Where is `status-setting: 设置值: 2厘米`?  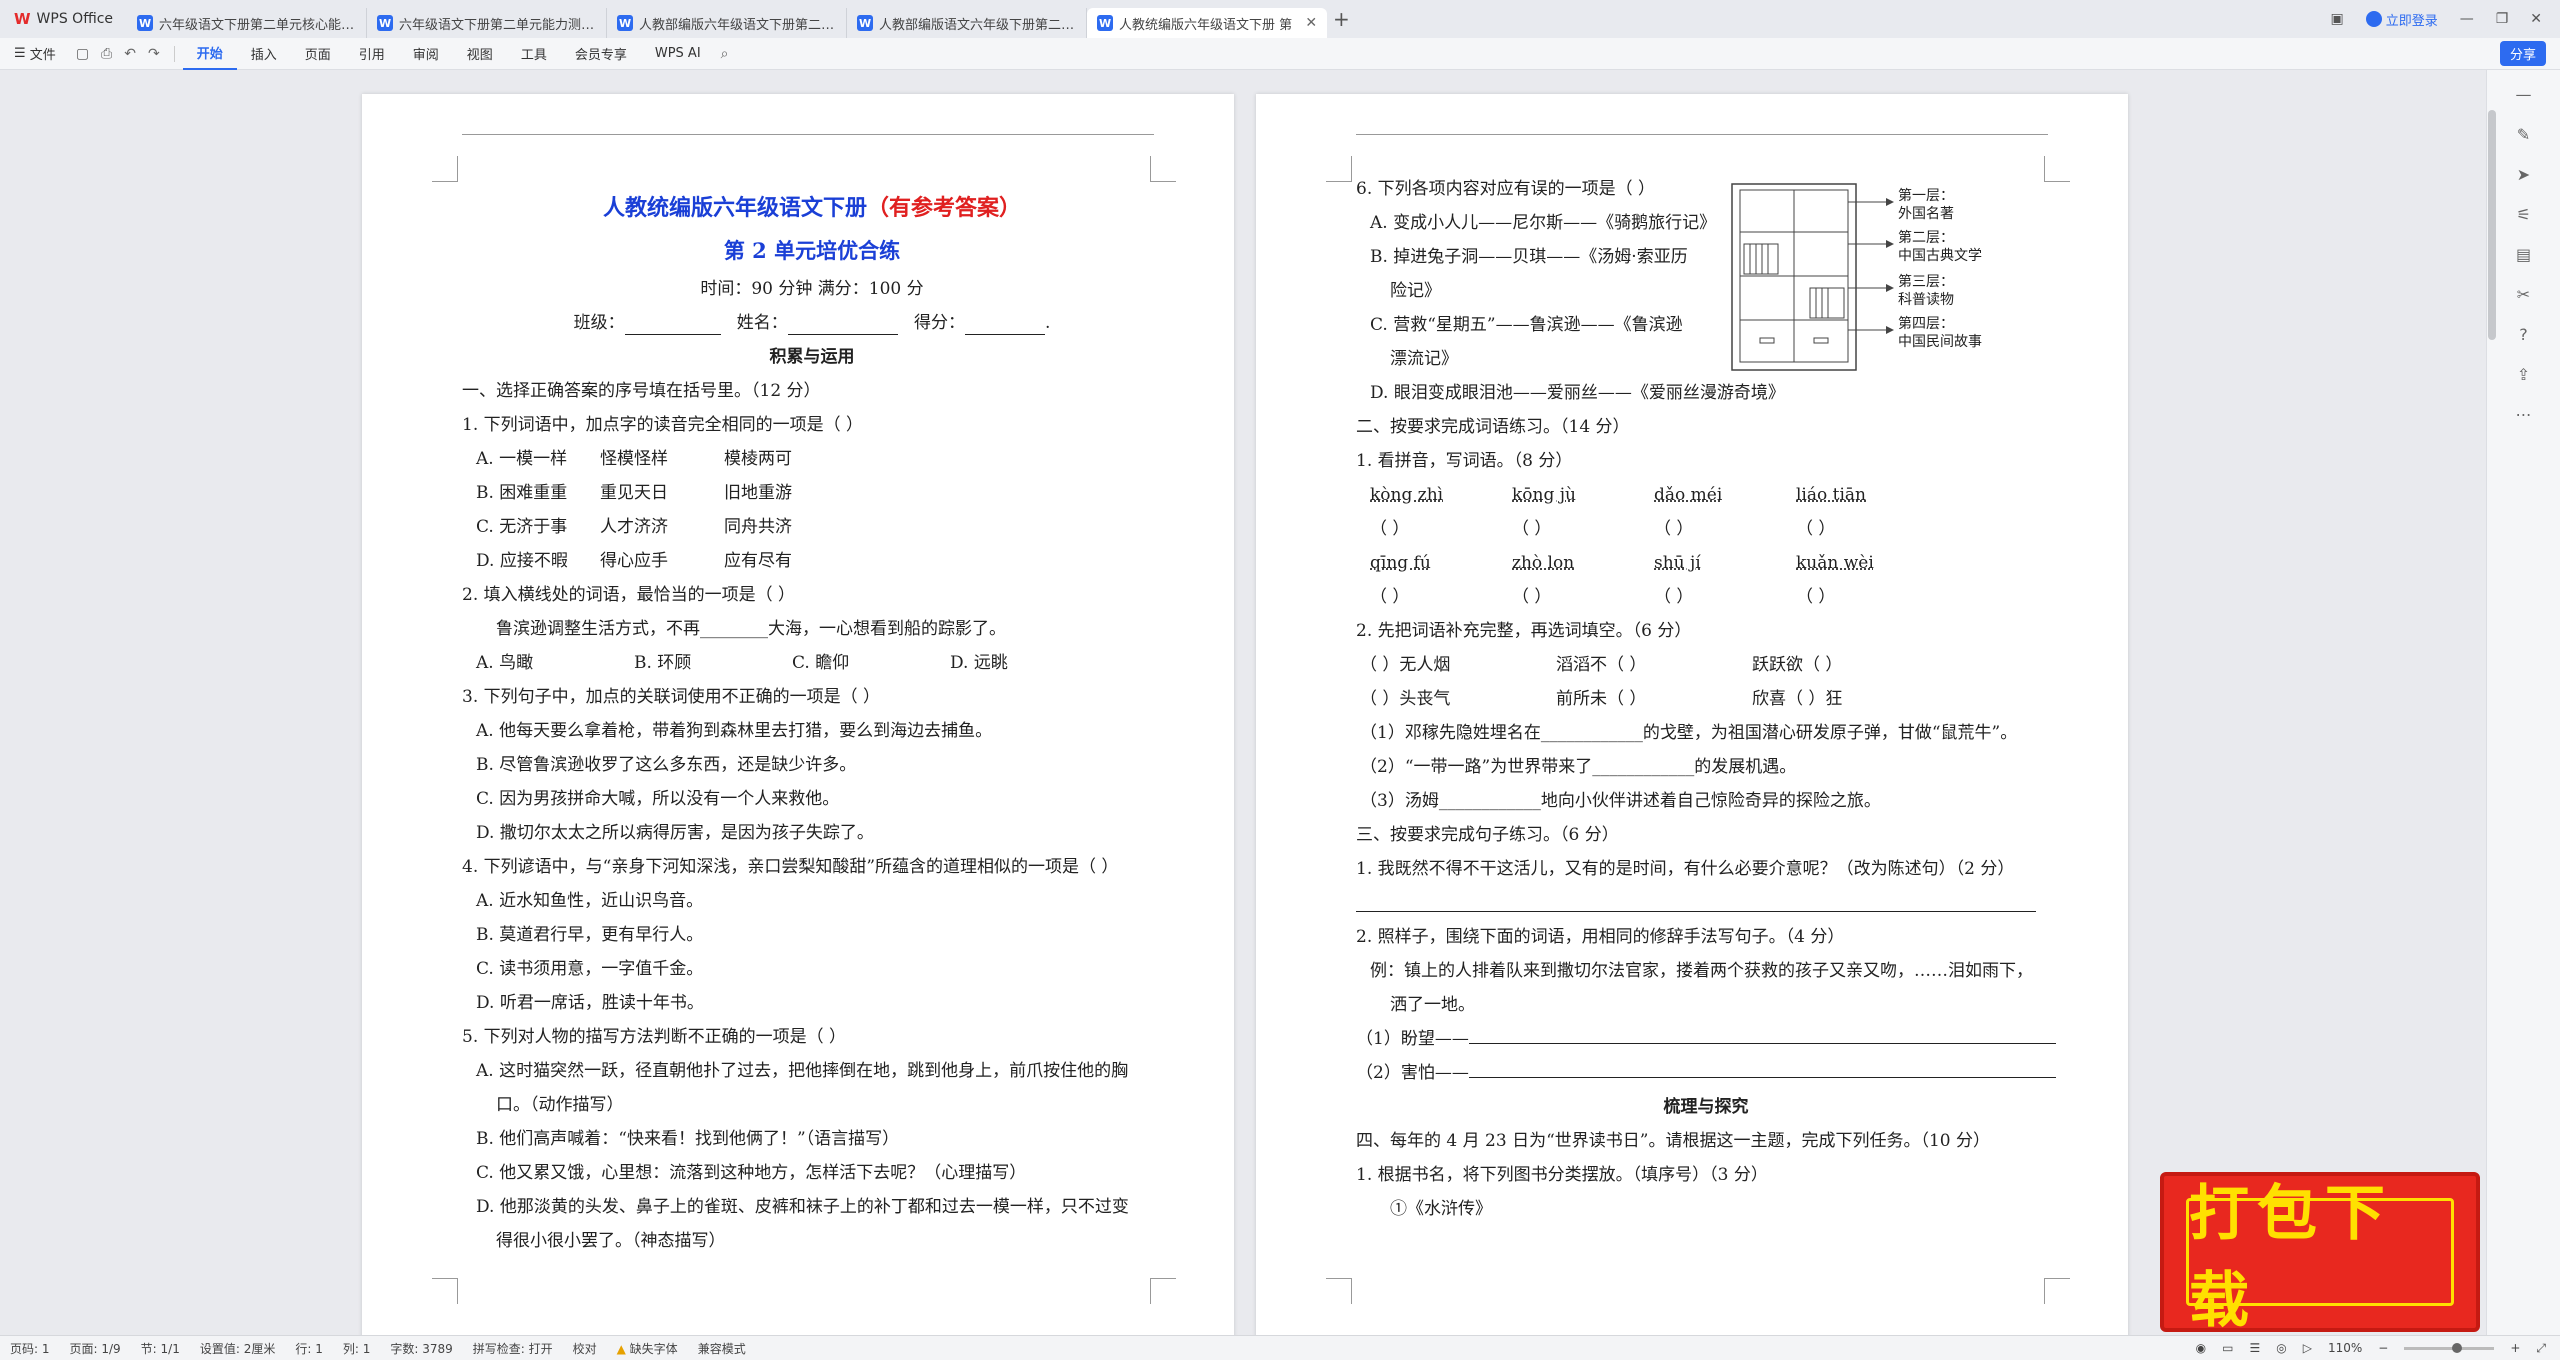 status-setting: 设置值: 2厘米 is located at coordinates (238, 1348).